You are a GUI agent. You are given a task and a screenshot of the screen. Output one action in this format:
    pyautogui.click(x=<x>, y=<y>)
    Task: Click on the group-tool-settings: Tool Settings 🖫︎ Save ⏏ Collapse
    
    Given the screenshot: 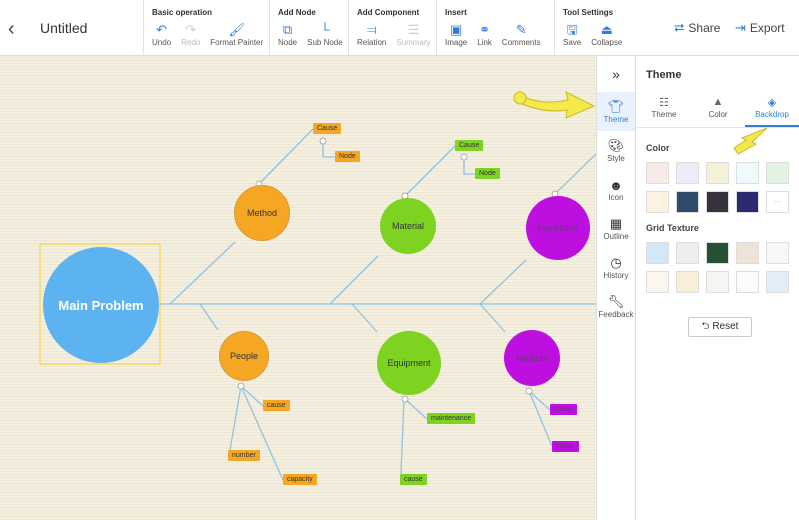 What is the action you would take?
    pyautogui.click(x=593, y=28)
    